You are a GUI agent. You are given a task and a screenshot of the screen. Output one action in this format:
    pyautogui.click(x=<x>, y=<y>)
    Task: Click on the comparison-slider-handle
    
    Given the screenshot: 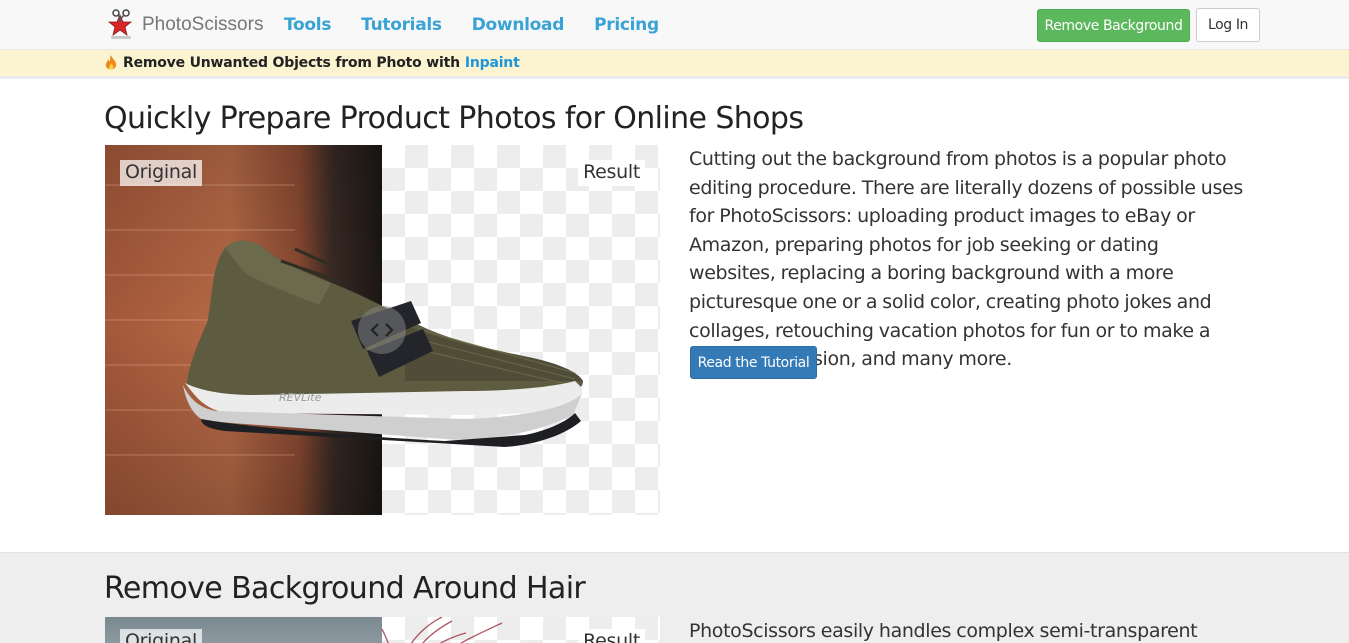 What is the action you would take?
    pyautogui.click(x=382, y=330)
    